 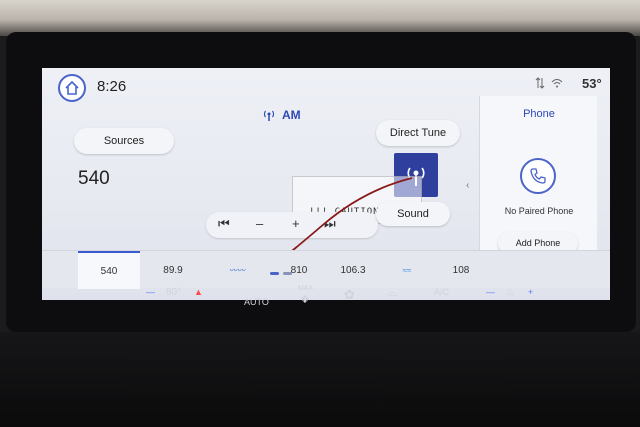 I want to click on panel-collapse-icon: ‹, so click(x=467, y=185).